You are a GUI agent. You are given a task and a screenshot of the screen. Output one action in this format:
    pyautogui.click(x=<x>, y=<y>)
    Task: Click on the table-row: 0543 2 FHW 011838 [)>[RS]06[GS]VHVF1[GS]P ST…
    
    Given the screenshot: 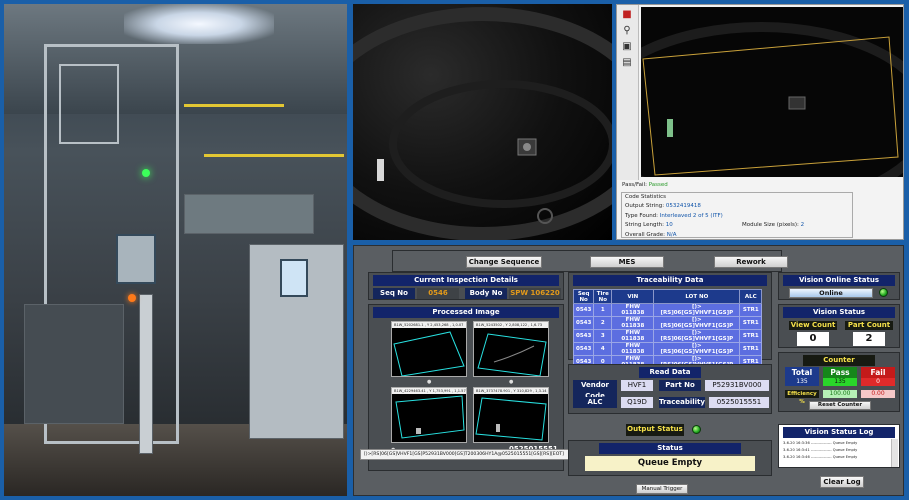 What is the action you would take?
    pyautogui.click(x=667, y=323)
    